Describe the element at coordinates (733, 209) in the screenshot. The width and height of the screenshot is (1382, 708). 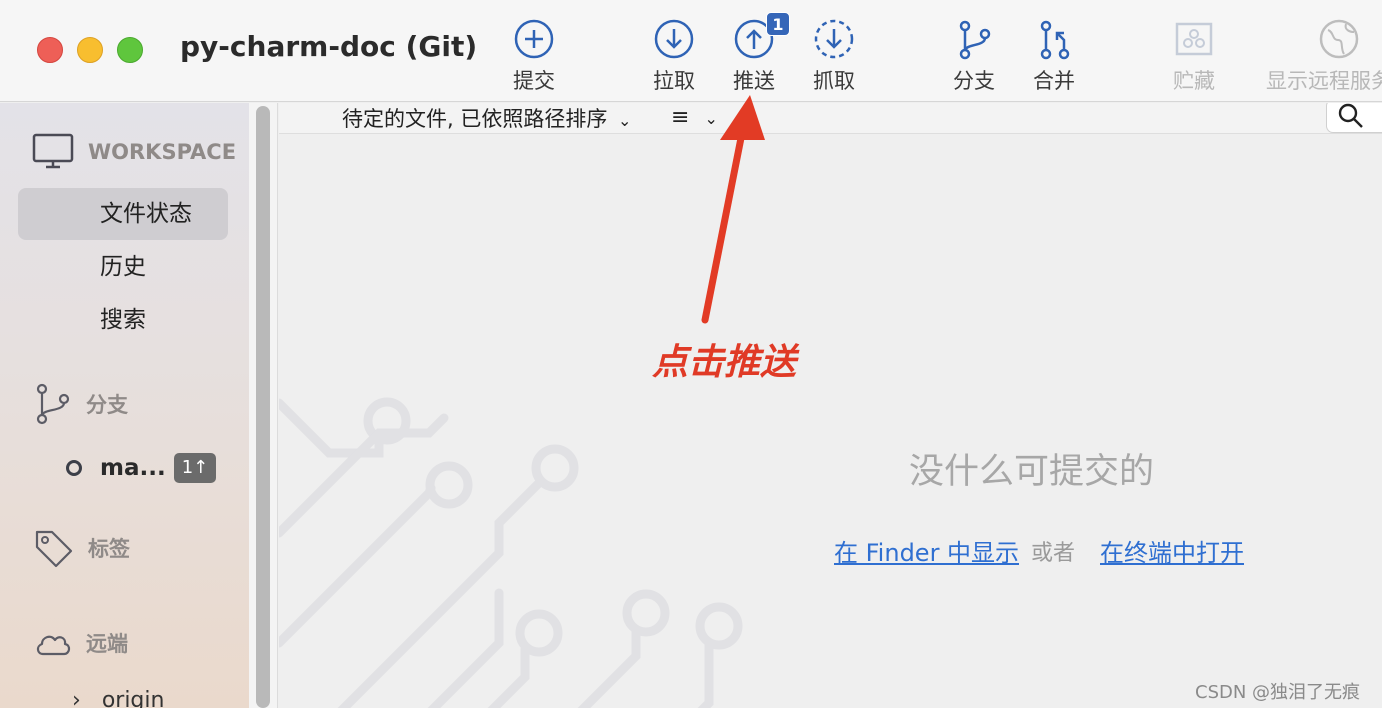
I see `annotation-arrow` at that location.